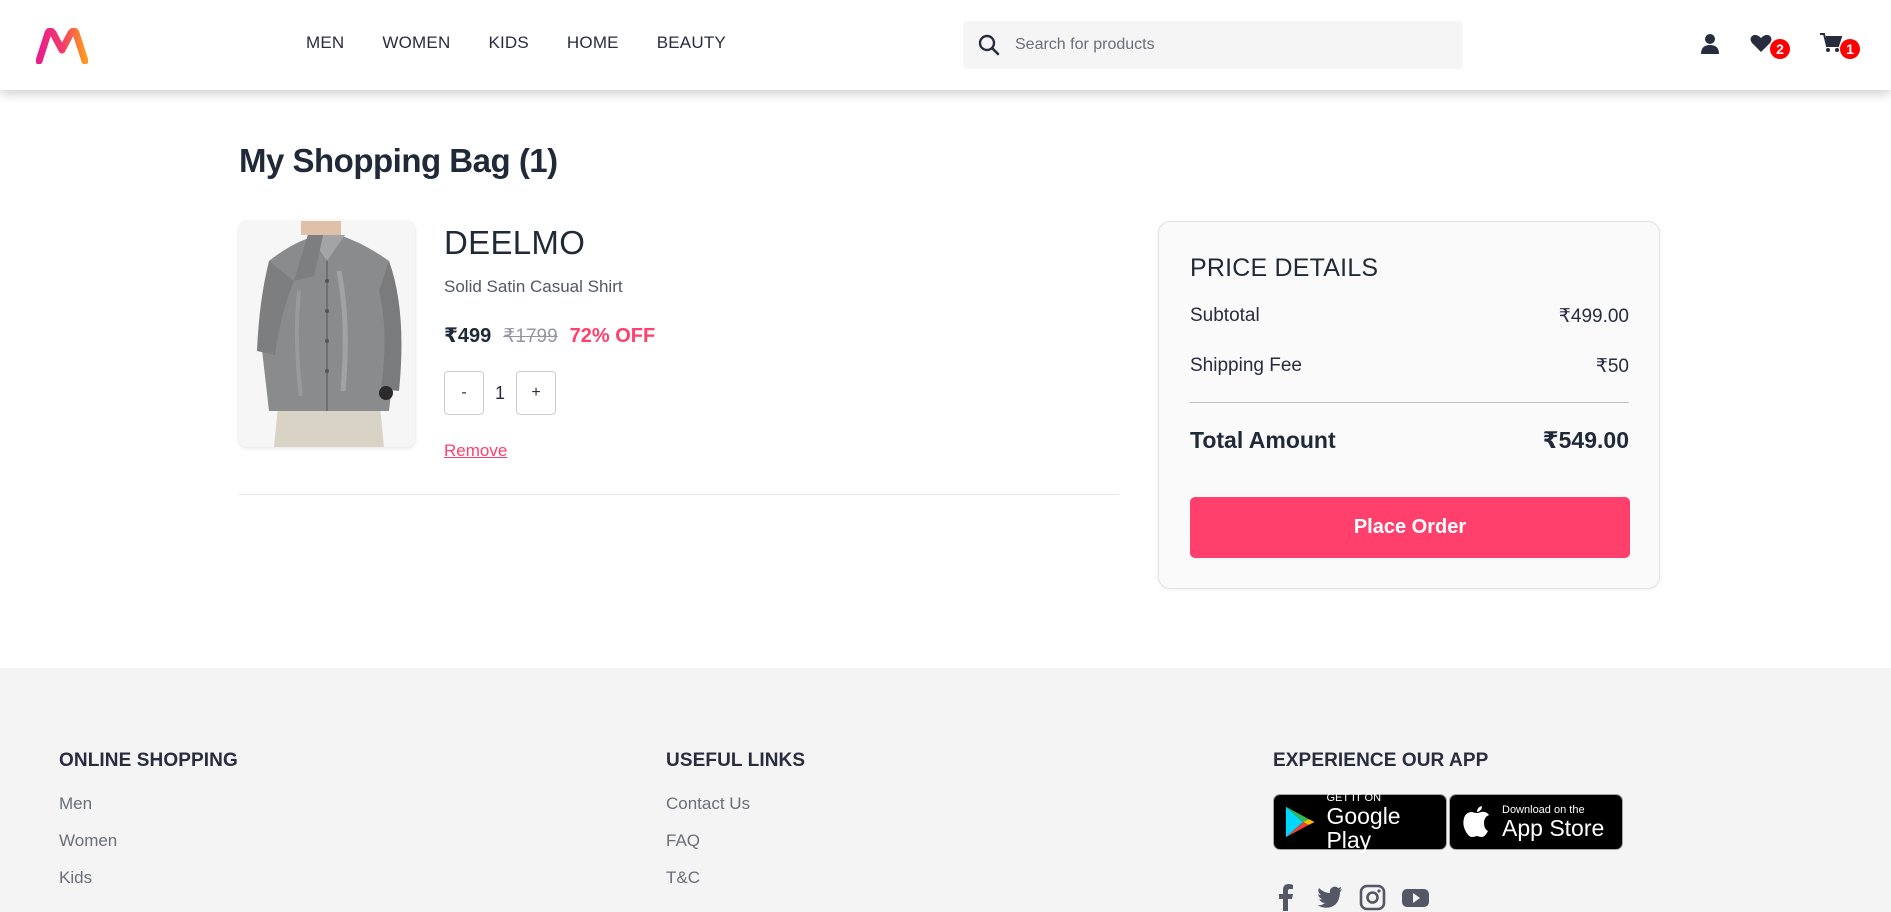  What do you see at coordinates (1286, 897) in the screenshot?
I see `facebook-icon` at bounding box center [1286, 897].